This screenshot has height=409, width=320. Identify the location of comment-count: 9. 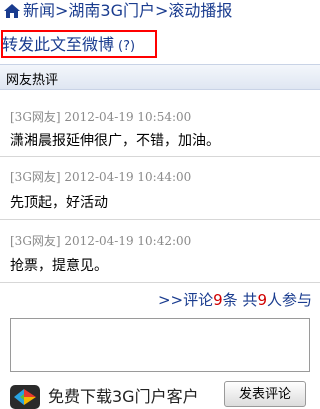
(218, 300).